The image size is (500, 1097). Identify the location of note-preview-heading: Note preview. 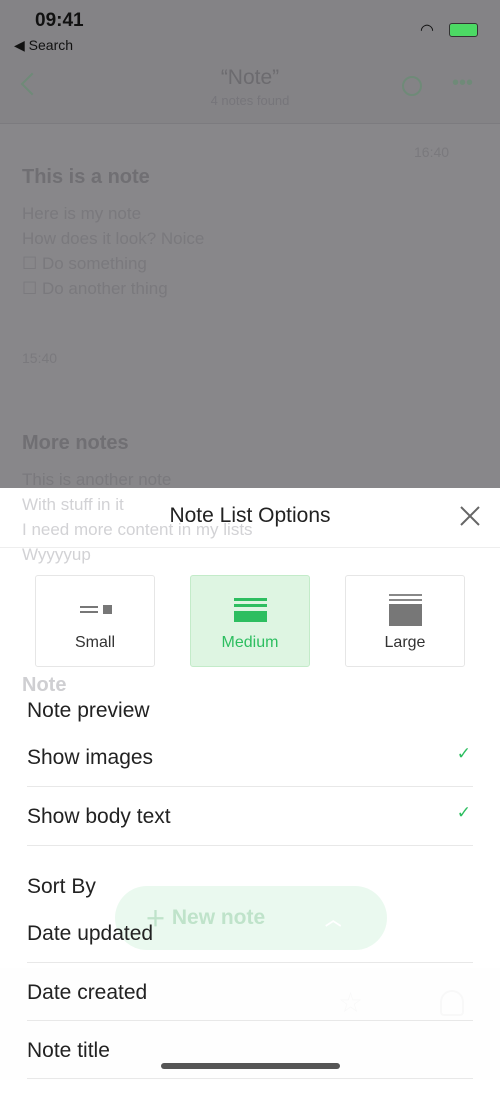
(88, 710).